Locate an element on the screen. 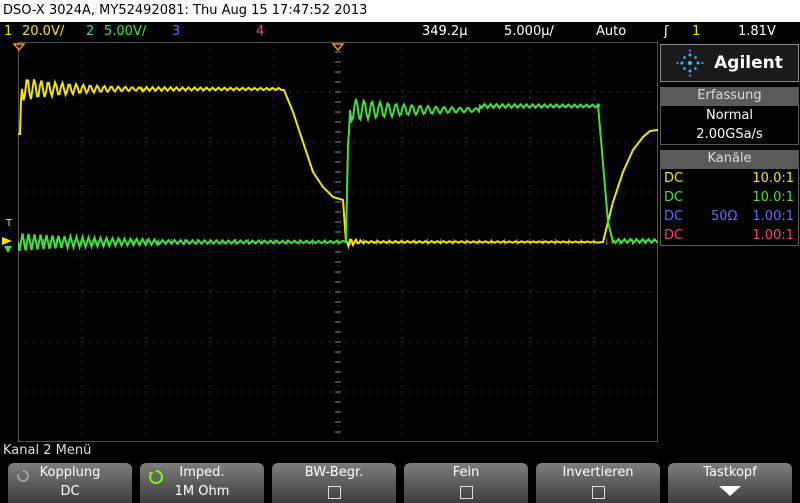 Image resolution: width=800 pixels, height=503 pixels. brand-name: Agilent is located at coordinates (748, 63).